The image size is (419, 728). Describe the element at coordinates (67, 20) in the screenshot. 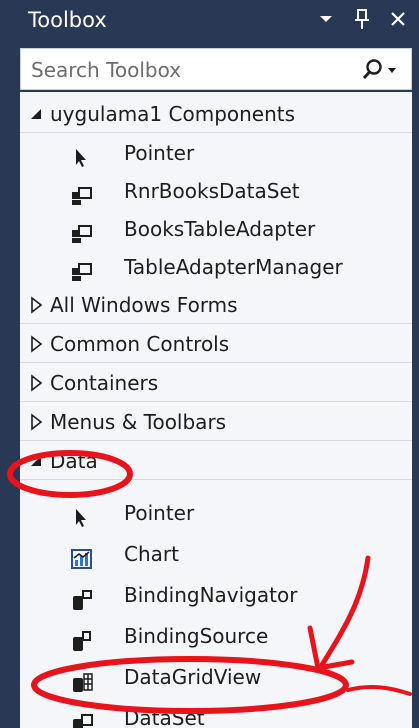

I see `toolbox-title: Toolbox` at that location.